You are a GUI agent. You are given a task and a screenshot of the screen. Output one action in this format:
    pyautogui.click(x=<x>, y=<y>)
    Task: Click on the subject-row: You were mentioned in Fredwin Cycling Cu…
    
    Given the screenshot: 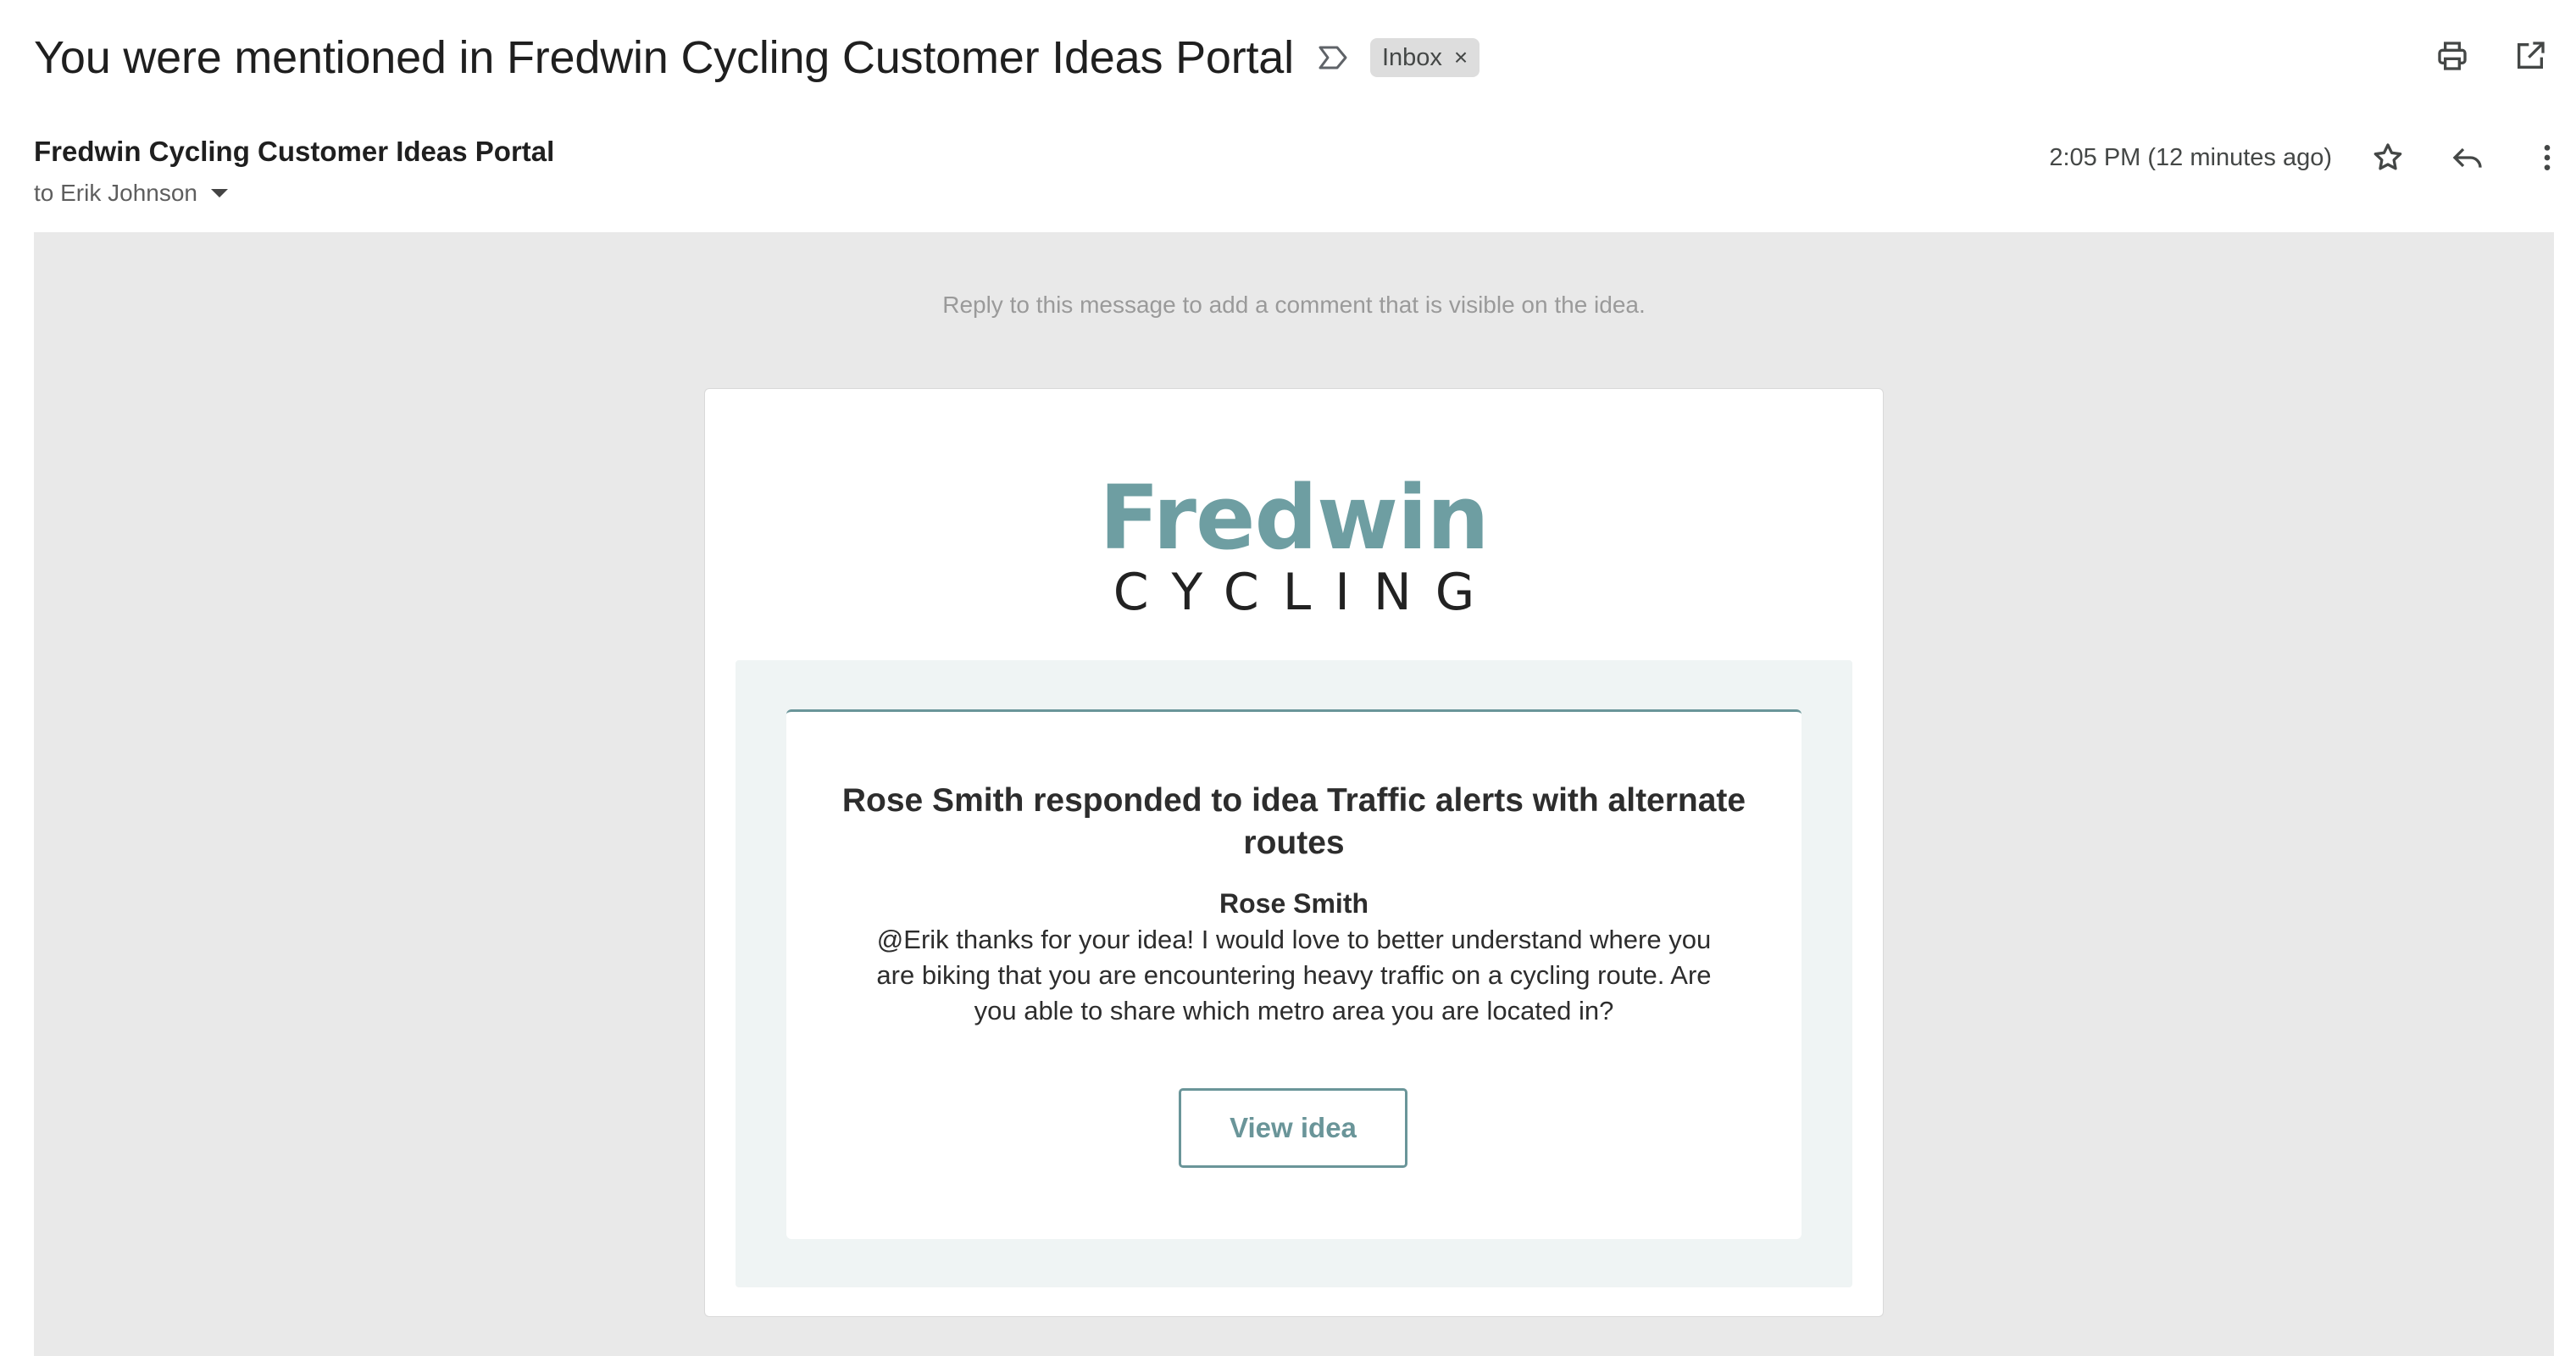 What is the action you would take?
    pyautogui.click(x=757, y=58)
    